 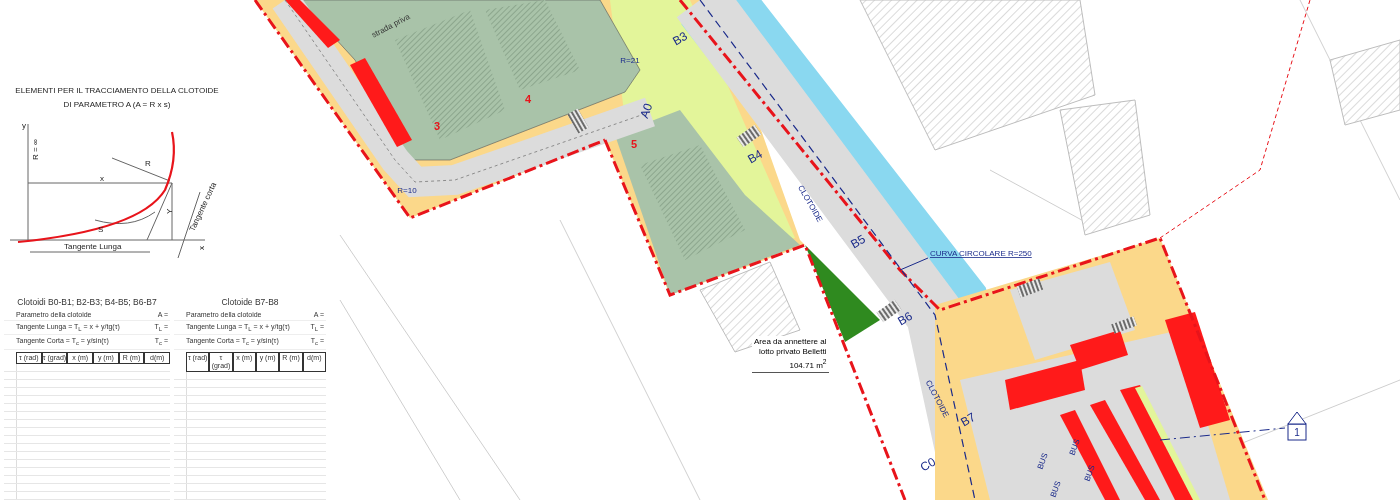 I want to click on curve-note: CURVA CIRCOLARE R=250, so click(x=981, y=253).